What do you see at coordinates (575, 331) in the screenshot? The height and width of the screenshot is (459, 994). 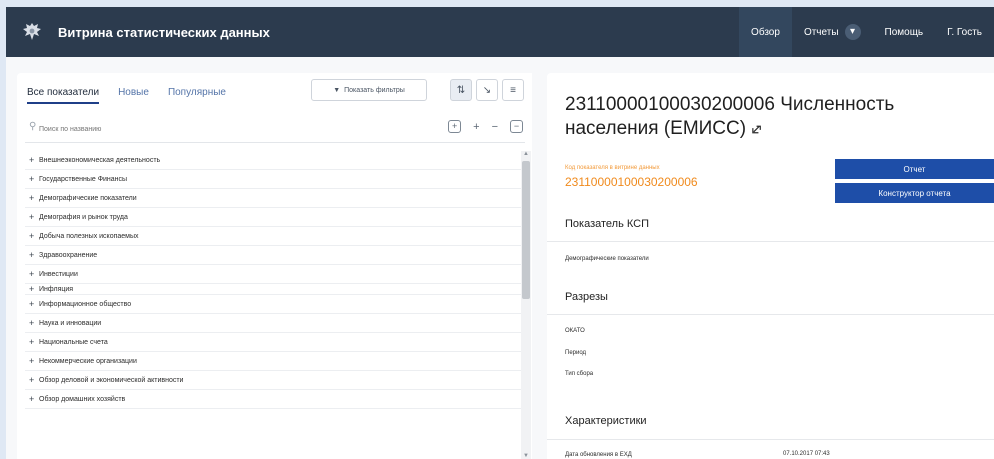 I see `section-okato: ОКАТО` at bounding box center [575, 331].